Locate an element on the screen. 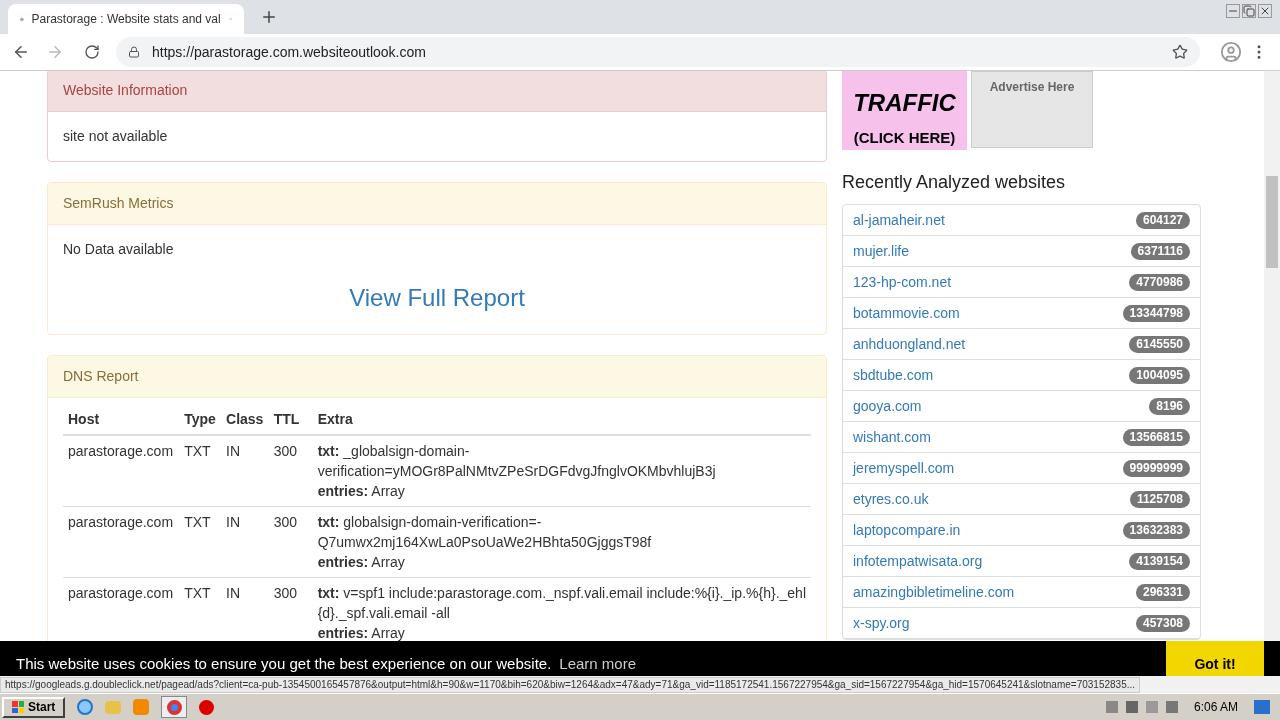 The image size is (1280, 720). stop-icon is located at coordinates (207, 707).